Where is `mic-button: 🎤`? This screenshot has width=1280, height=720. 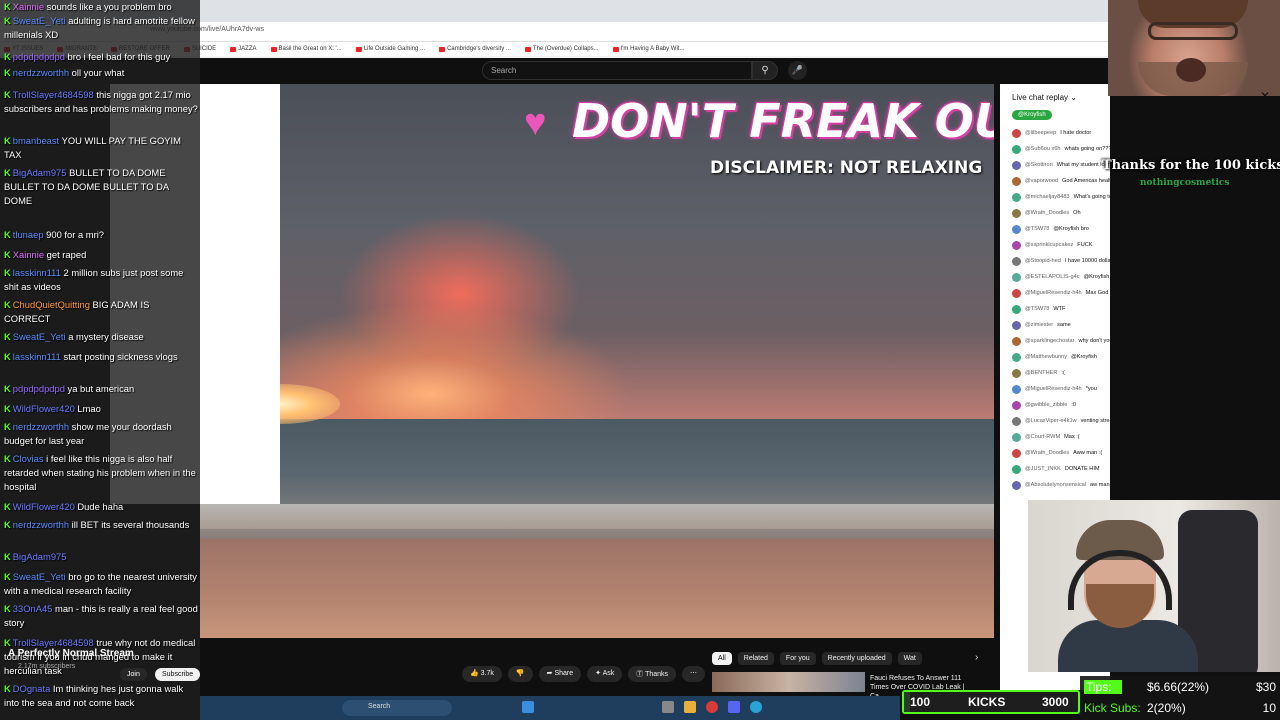 mic-button: 🎤 is located at coordinates (797, 70).